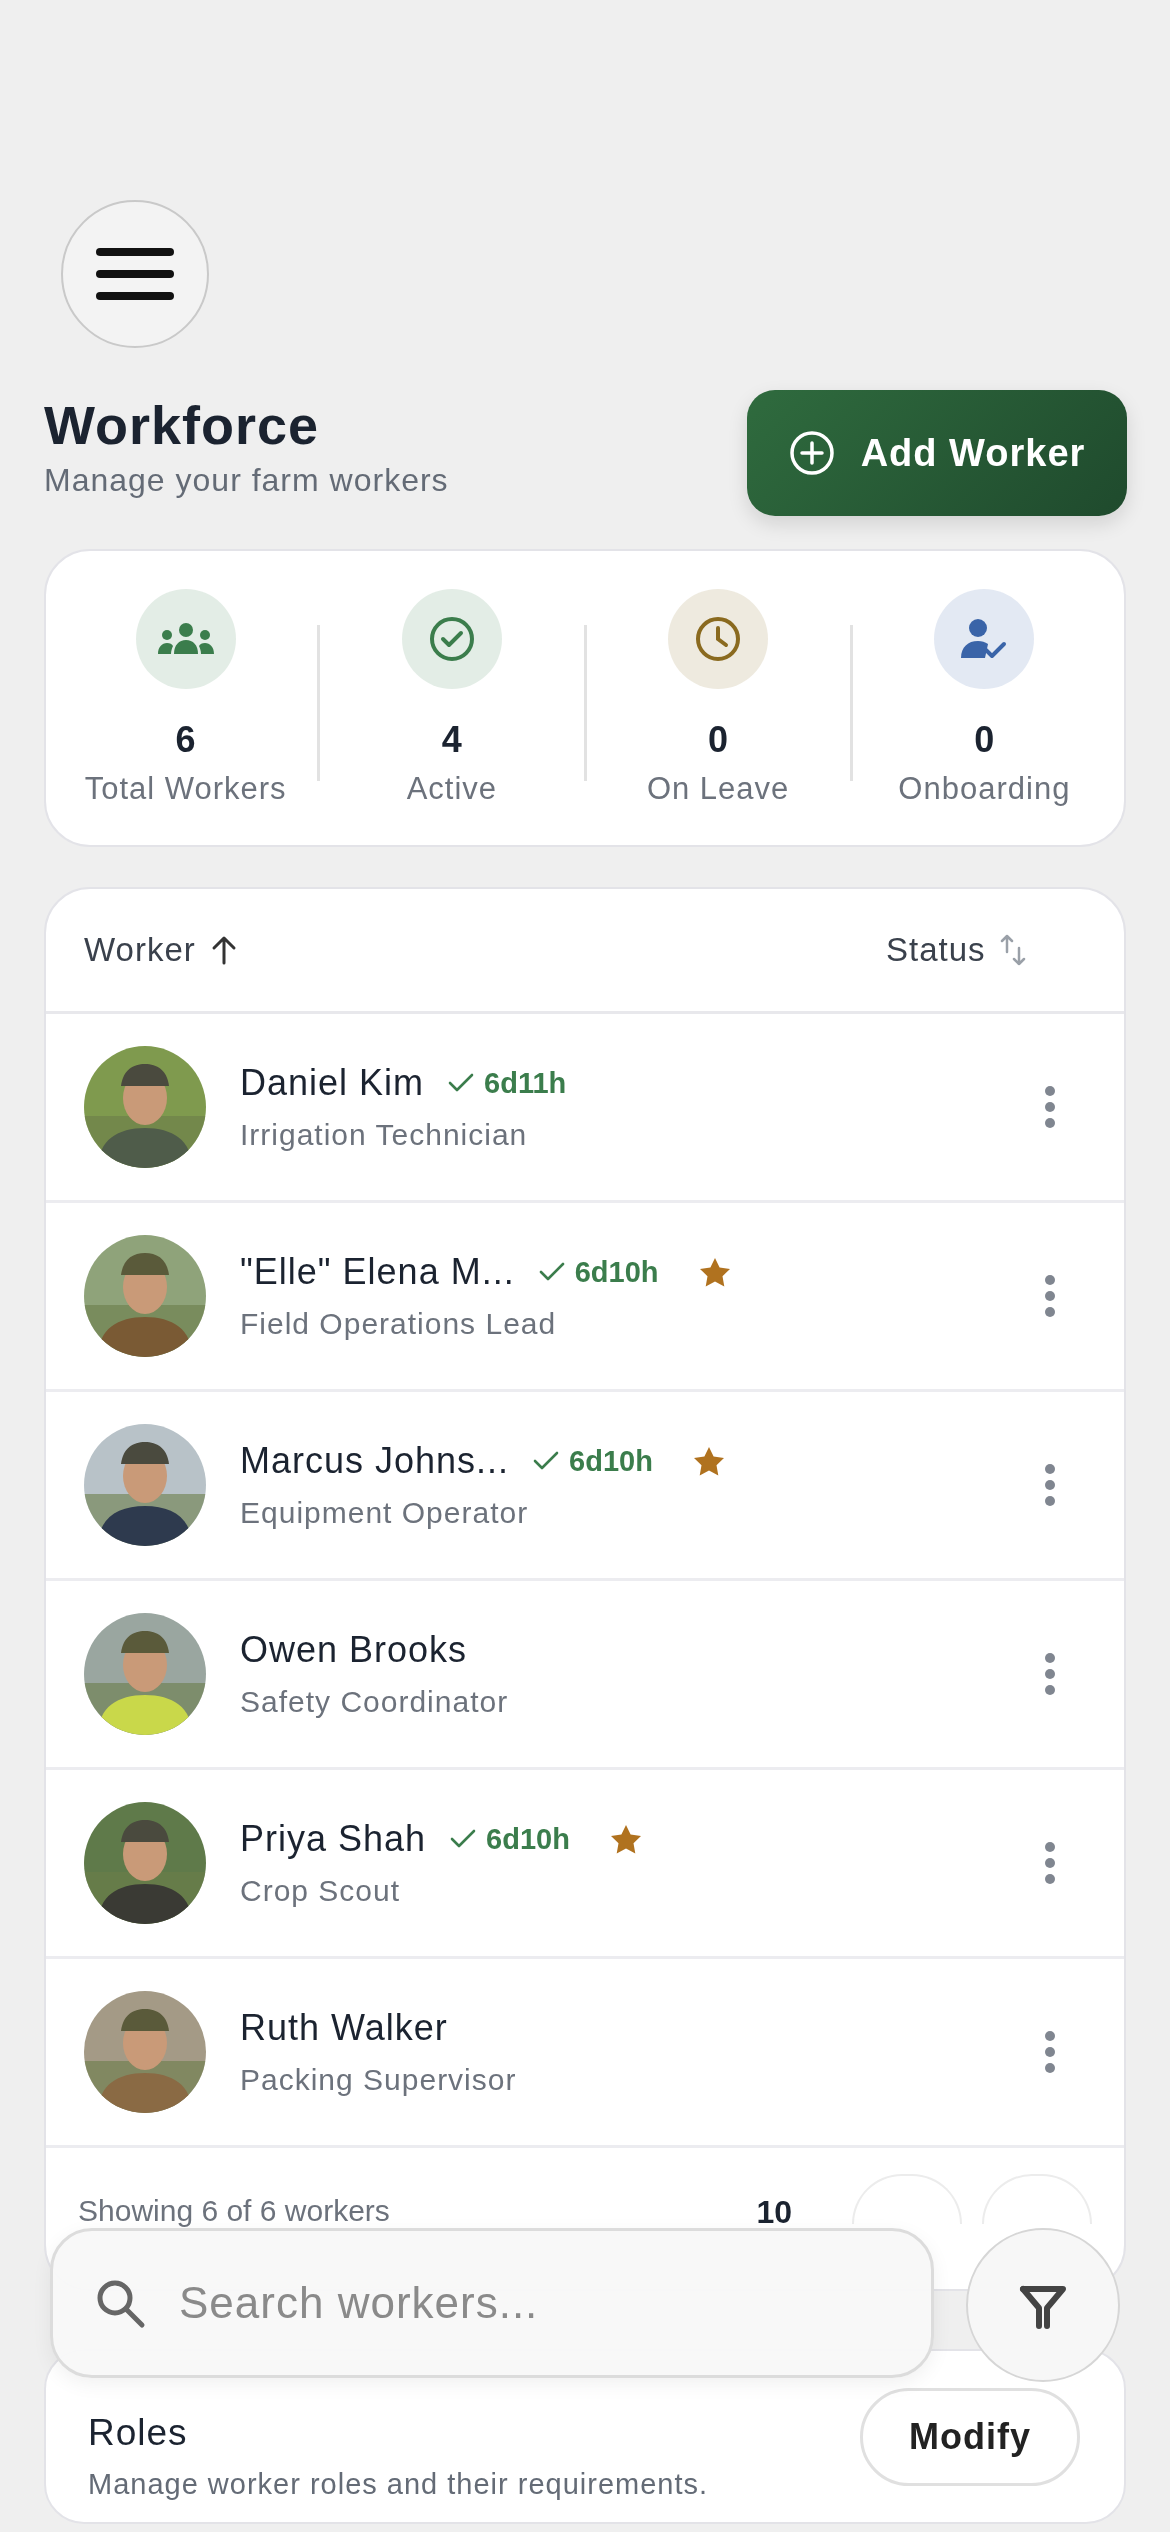 Image resolution: width=1170 pixels, height=2532 pixels. Describe the element at coordinates (333, 1839) in the screenshot. I see `worker-name: Priya Shah` at that location.